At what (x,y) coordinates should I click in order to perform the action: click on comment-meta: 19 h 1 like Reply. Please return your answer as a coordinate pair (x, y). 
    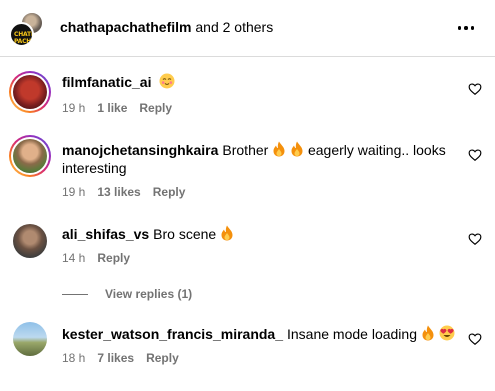
    Looking at the image, I should click on (123, 108).